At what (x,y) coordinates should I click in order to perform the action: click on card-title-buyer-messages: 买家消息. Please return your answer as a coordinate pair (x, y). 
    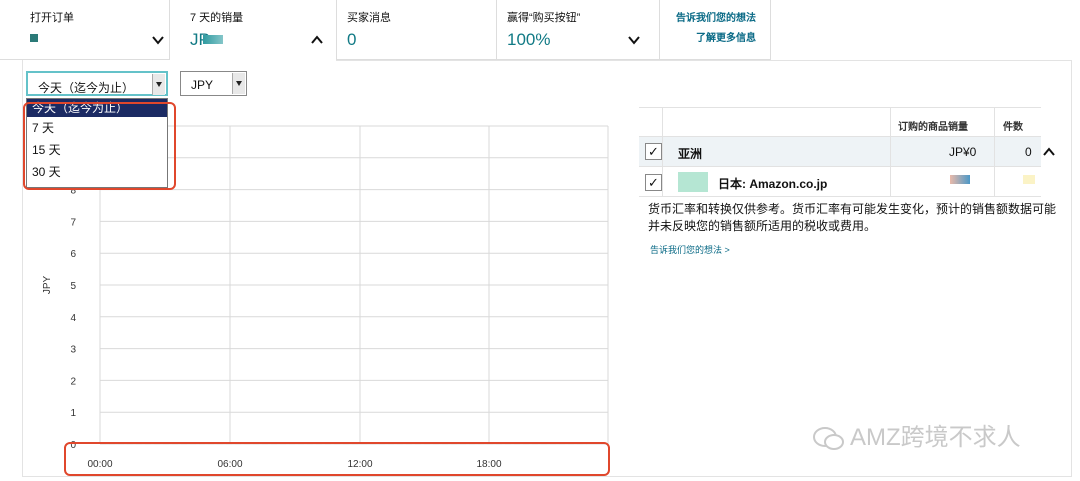
    Looking at the image, I should click on (369, 18).